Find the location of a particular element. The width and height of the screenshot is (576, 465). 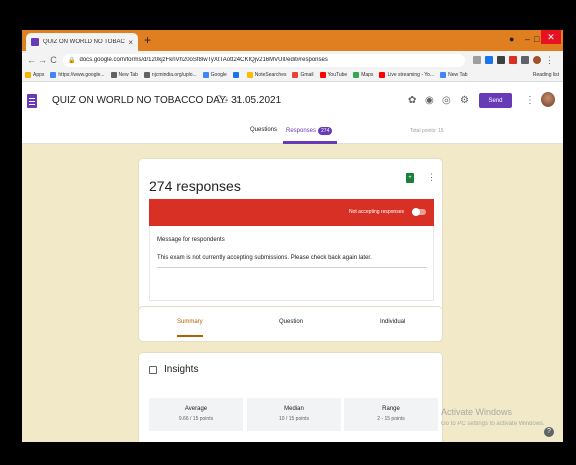

apps-icon is located at coordinates (28, 75).